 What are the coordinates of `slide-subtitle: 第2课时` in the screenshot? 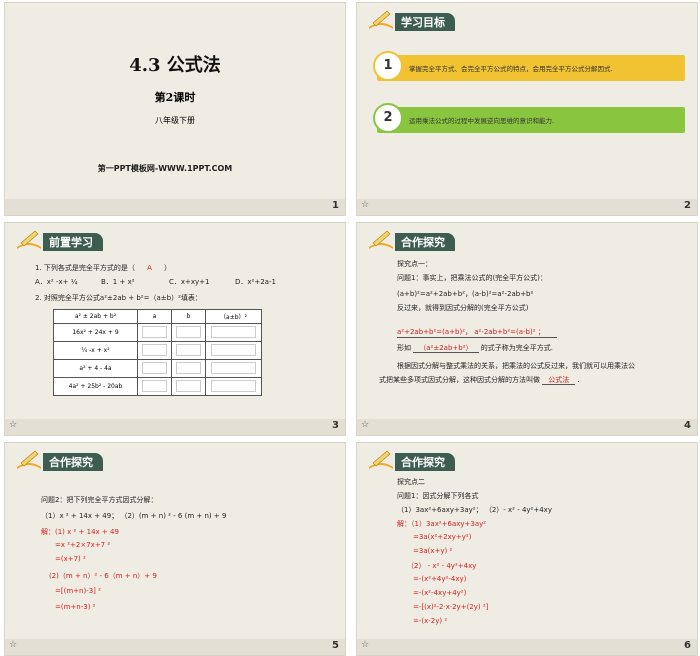 It's located at (175, 97).